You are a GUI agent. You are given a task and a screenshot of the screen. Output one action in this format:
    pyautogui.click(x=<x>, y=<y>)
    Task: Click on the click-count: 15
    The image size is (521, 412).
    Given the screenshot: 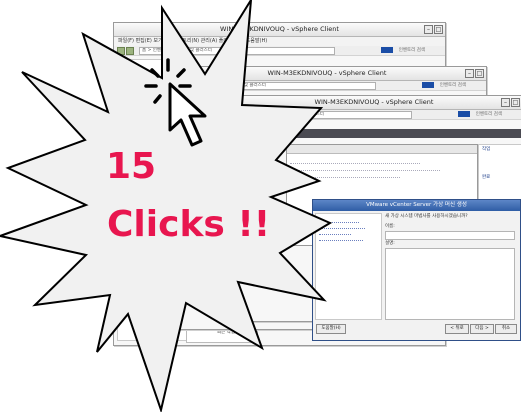 What is the action you would take?
    pyautogui.click(x=131, y=166)
    